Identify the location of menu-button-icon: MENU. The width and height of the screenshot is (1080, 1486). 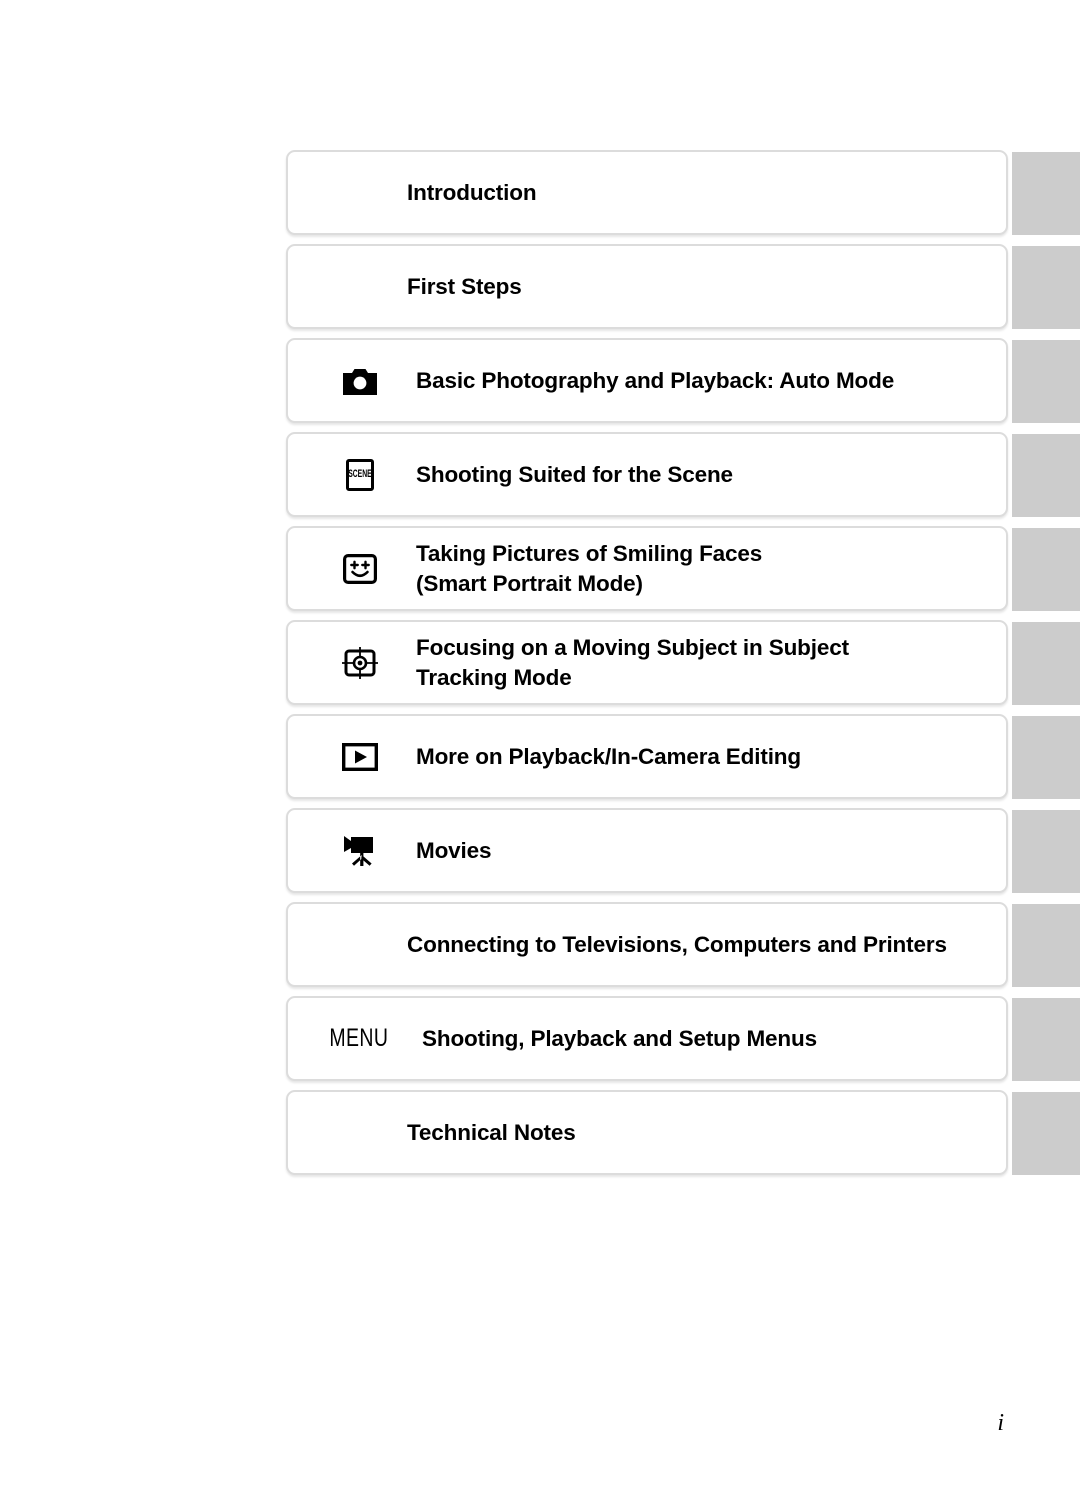
(359, 1038).